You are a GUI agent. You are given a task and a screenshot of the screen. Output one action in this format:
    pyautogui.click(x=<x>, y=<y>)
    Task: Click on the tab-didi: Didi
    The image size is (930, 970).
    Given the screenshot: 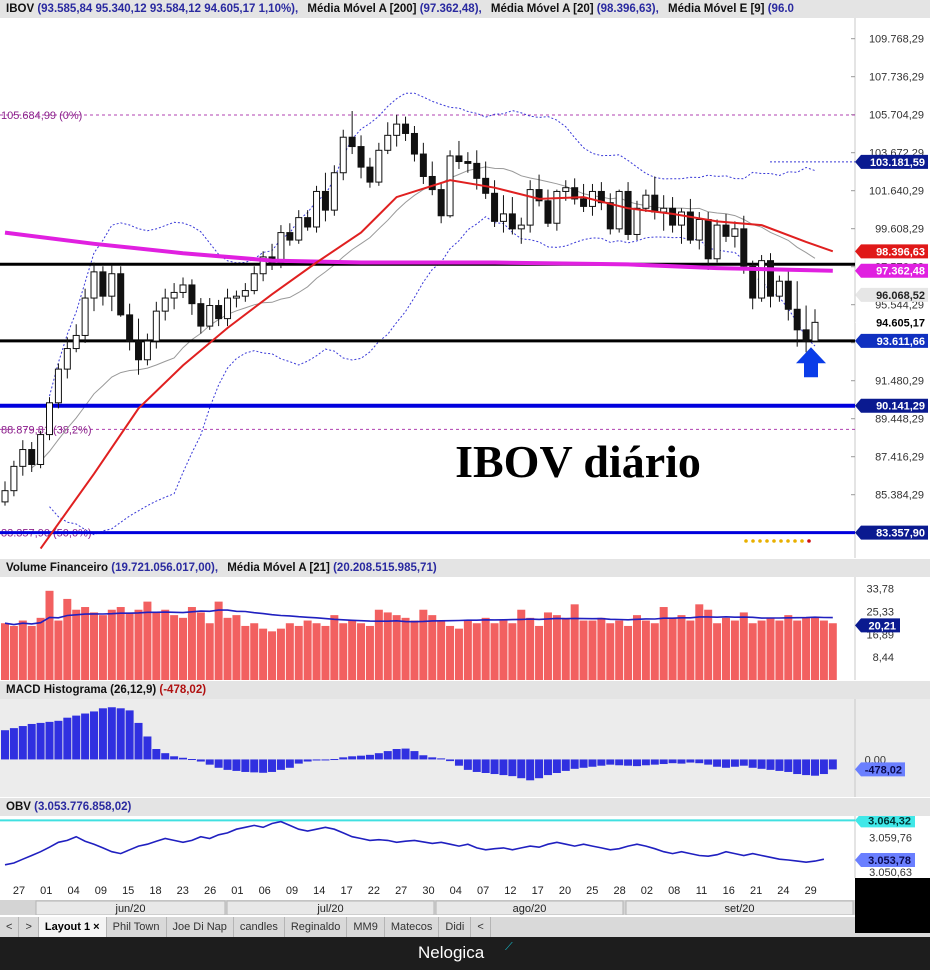 What is the action you would take?
    pyautogui.click(x=455, y=927)
    